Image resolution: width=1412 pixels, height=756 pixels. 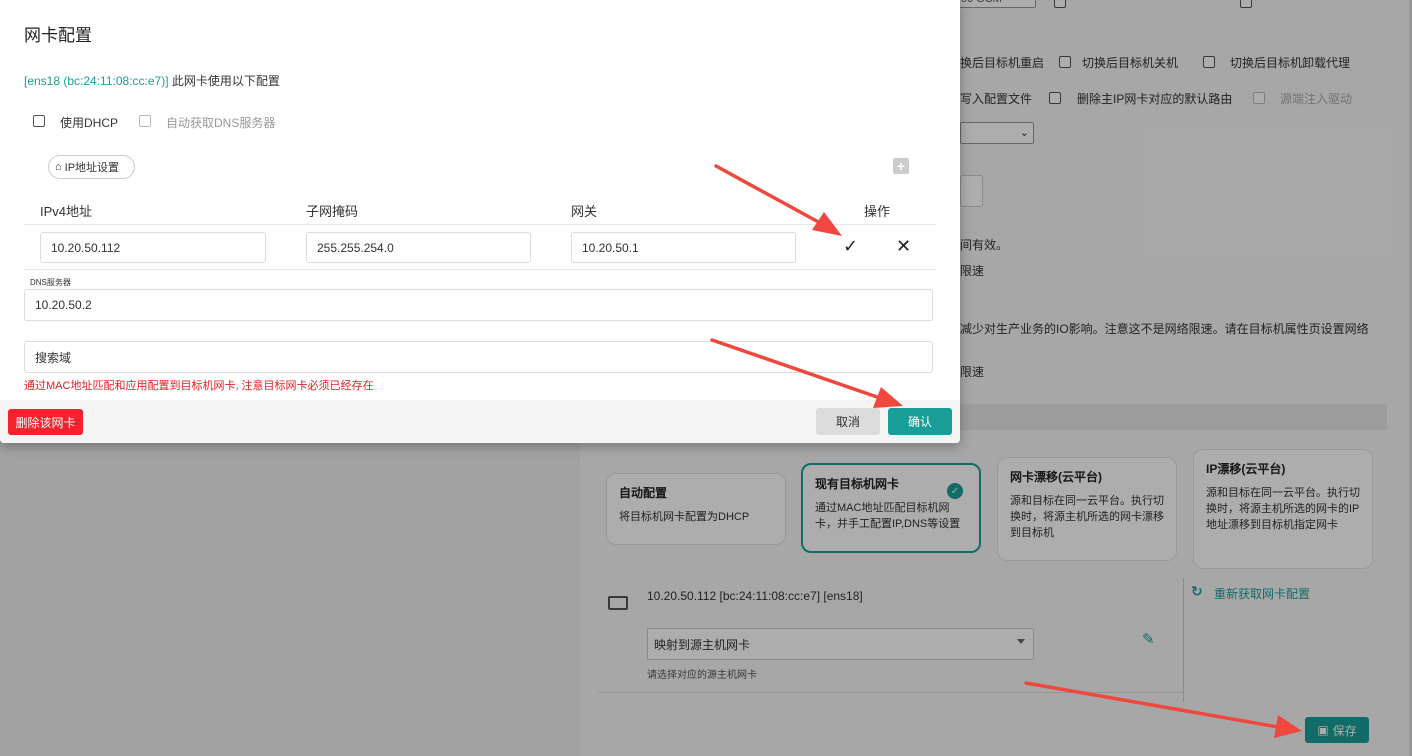 What do you see at coordinates (806, 373) in the screenshot?
I see `arrow-to-confirm-button` at bounding box center [806, 373].